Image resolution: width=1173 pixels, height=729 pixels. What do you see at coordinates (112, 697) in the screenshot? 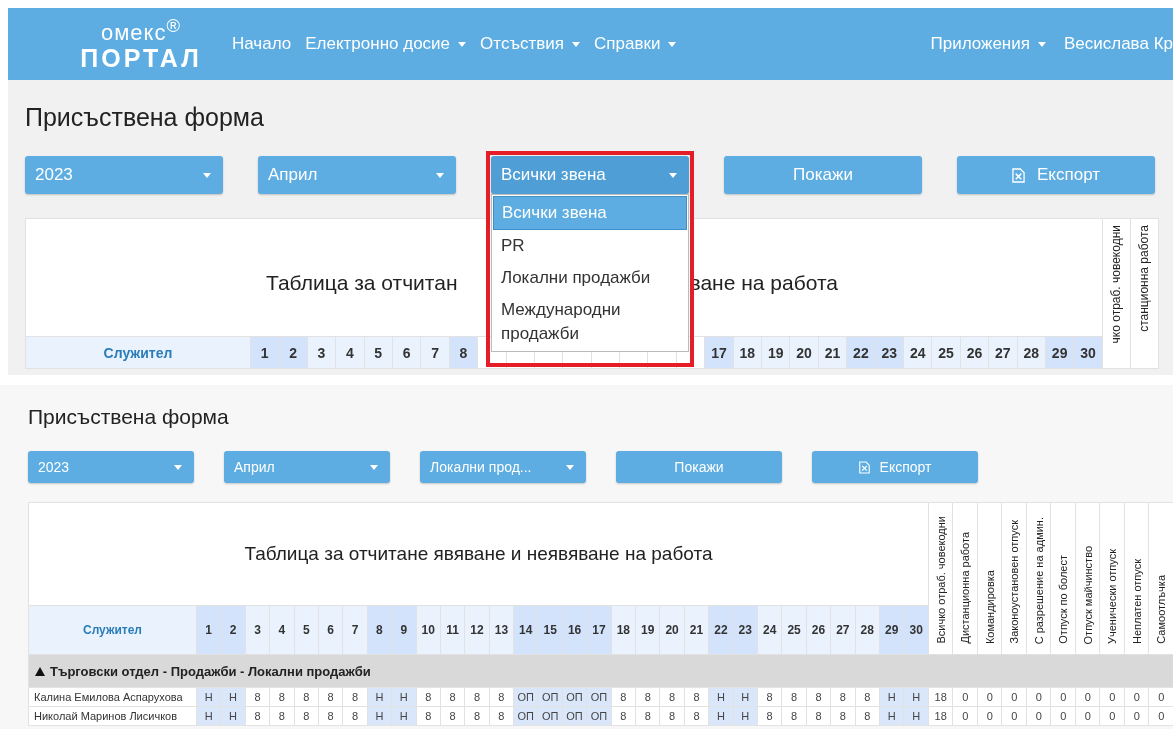
I see `employee-name: Калина Емилова Аспарухова` at bounding box center [112, 697].